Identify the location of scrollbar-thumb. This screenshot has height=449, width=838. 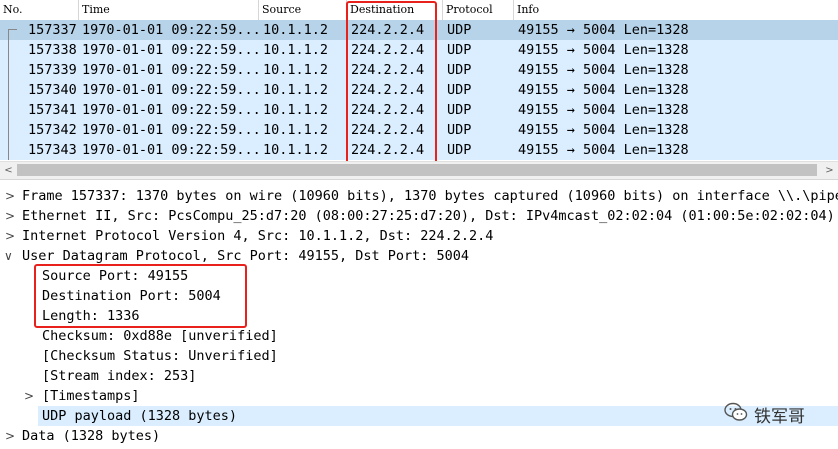
(417, 170).